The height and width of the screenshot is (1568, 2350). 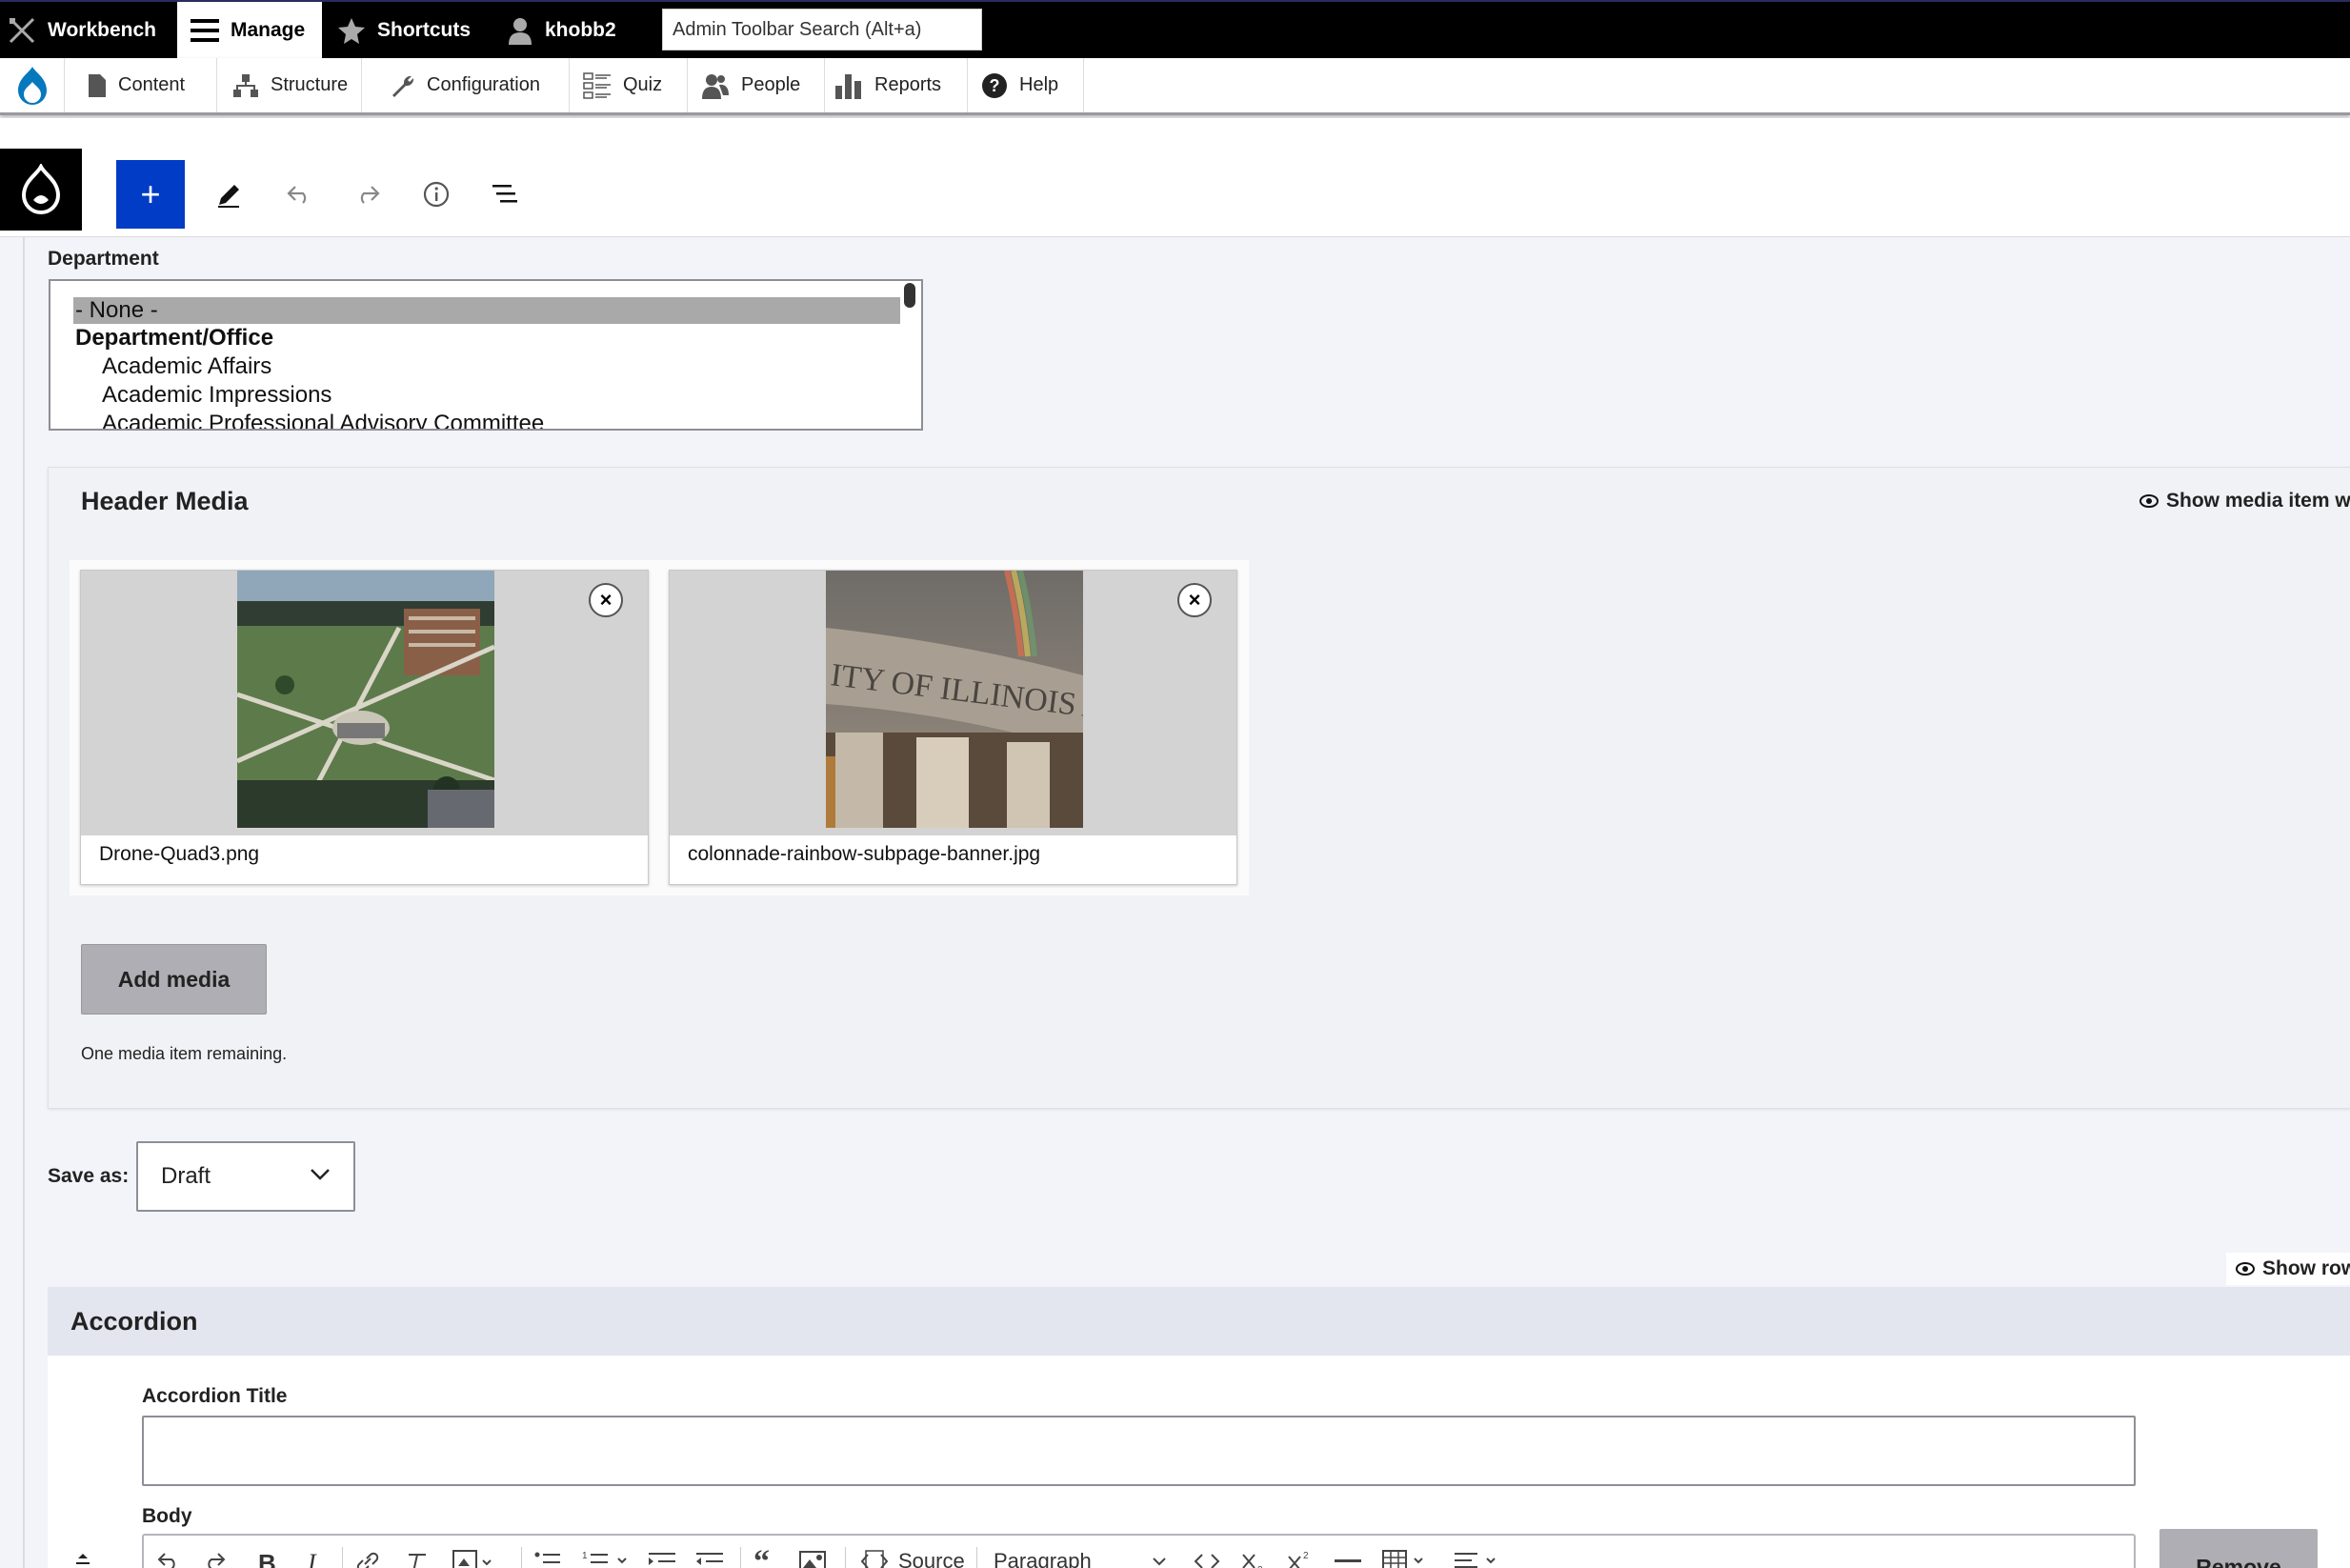 What do you see at coordinates (547, 1559) in the screenshot?
I see `bulleted-list-icon` at bounding box center [547, 1559].